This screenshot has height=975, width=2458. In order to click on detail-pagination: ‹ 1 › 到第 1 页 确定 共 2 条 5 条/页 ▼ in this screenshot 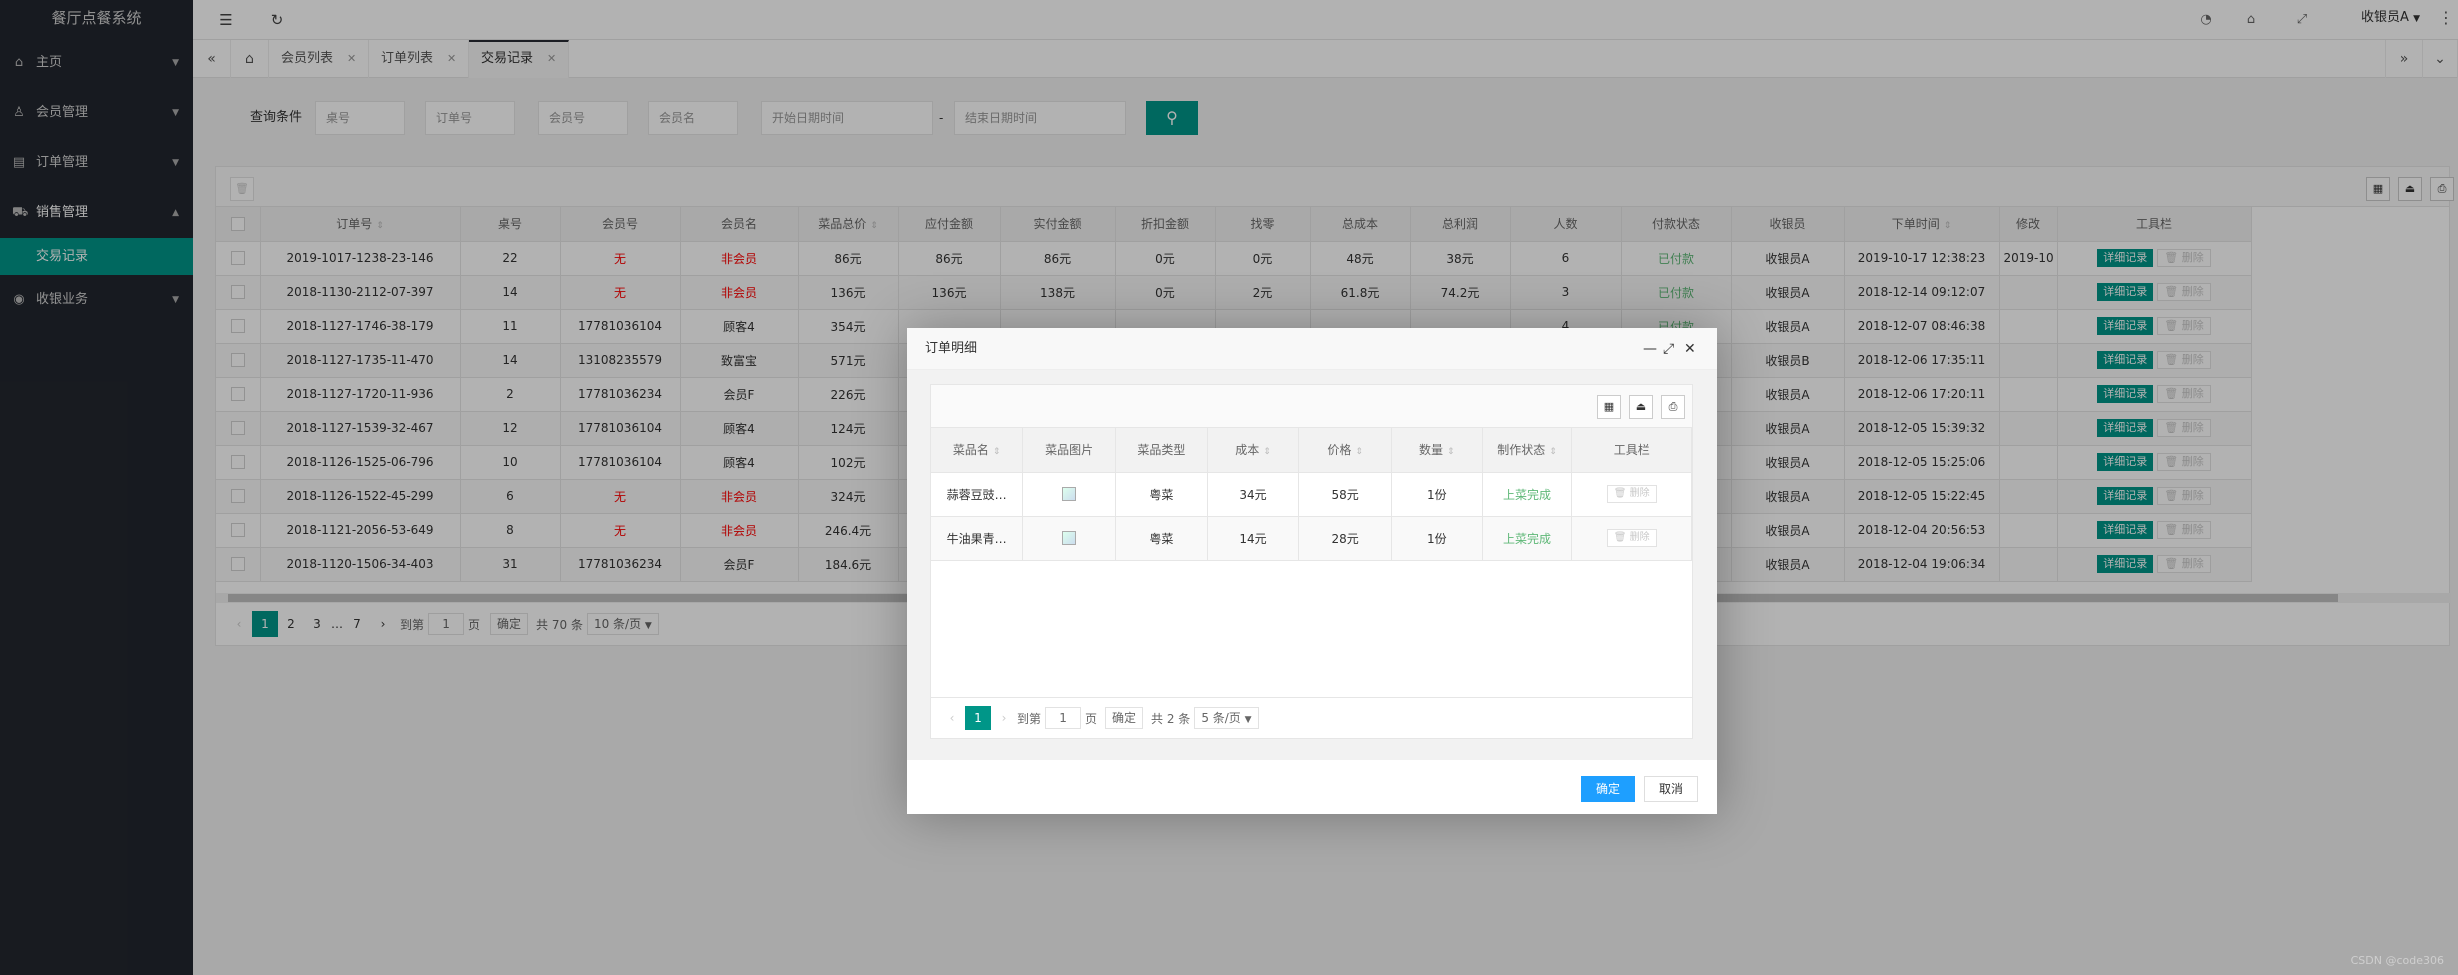, I will do `click(1311, 717)`.